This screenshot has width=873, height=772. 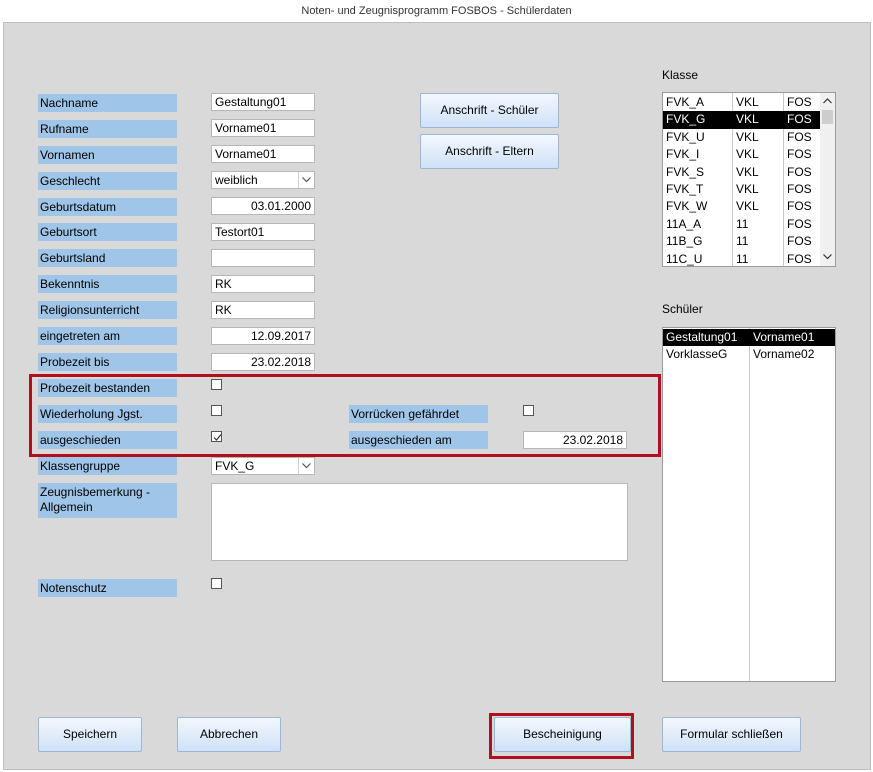 What do you see at coordinates (235, 466) in the screenshot?
I see `klassengruppe-value: FVK_G` at bounding box center [235, 466].